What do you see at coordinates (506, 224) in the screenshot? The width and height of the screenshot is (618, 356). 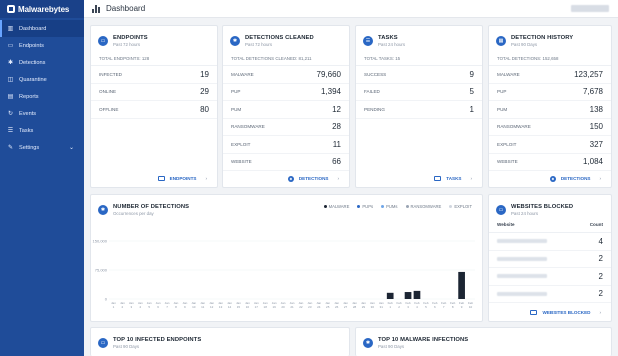 I see `column-header-website: Website` at bounding box center [506, 224].